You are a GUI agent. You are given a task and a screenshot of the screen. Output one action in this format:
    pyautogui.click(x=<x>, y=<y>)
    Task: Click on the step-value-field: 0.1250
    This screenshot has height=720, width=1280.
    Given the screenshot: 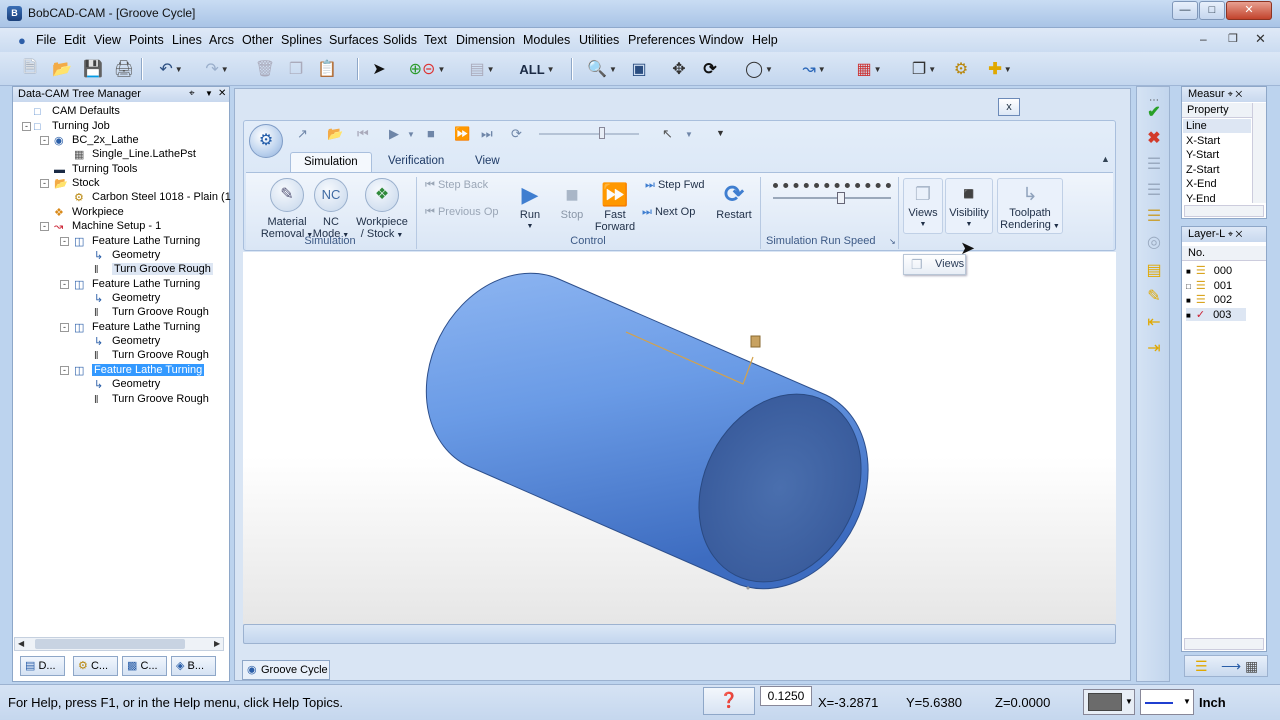 What is the action you would take?
    pyautogui.click(x=786, y=696)
    